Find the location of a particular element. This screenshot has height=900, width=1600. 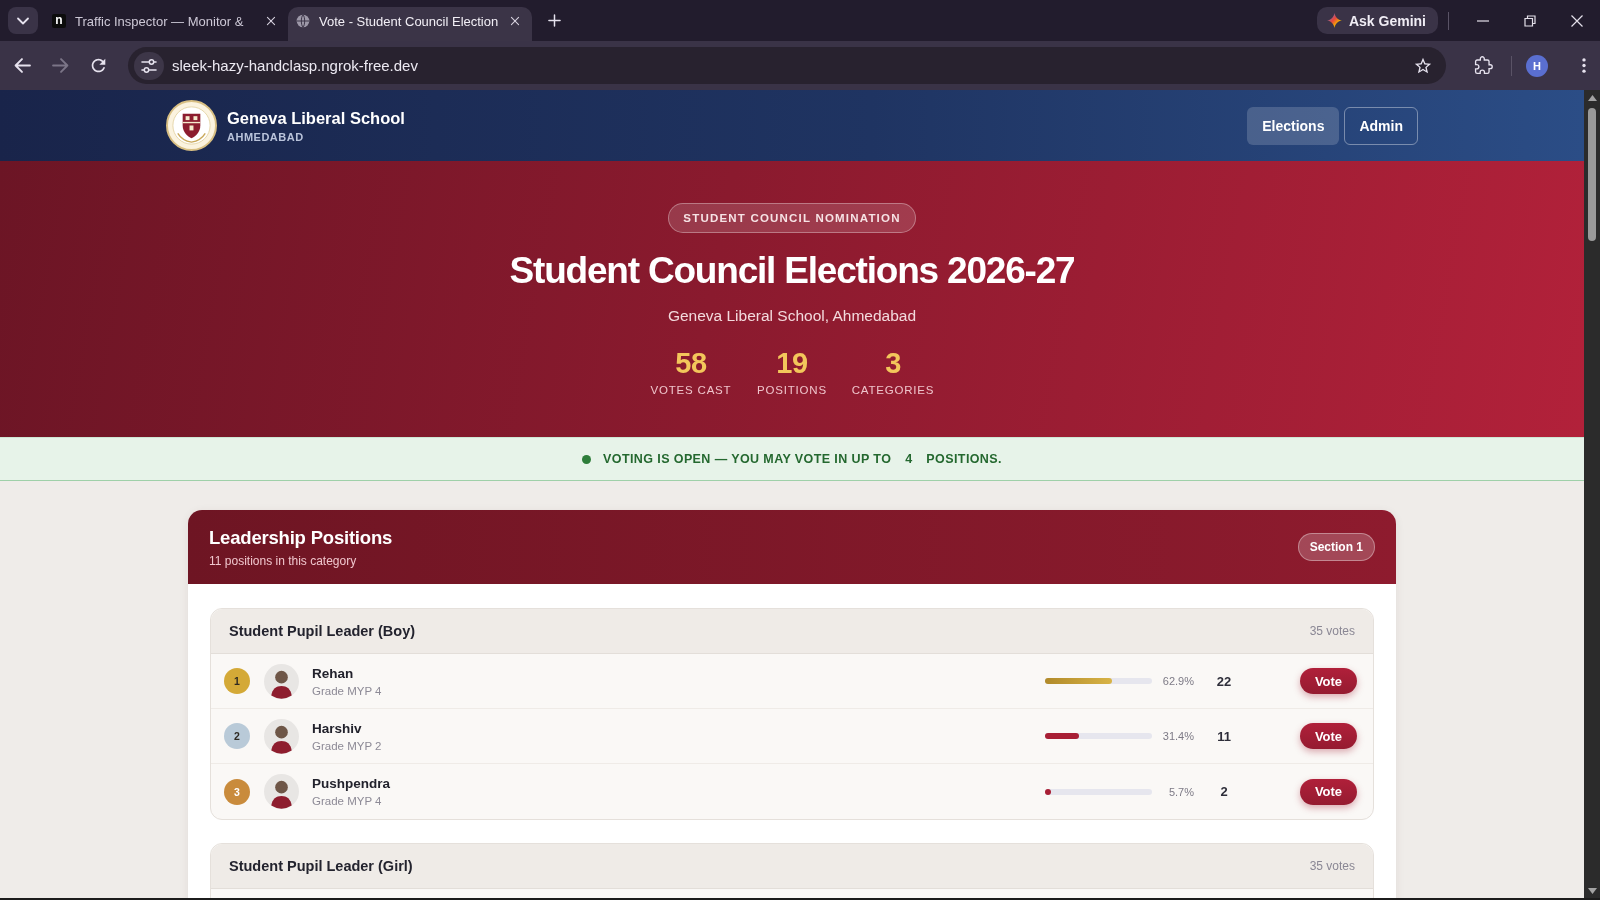

browser-tab: n Traffic Inspector — Monitor & is located at coordinates (166, 24).